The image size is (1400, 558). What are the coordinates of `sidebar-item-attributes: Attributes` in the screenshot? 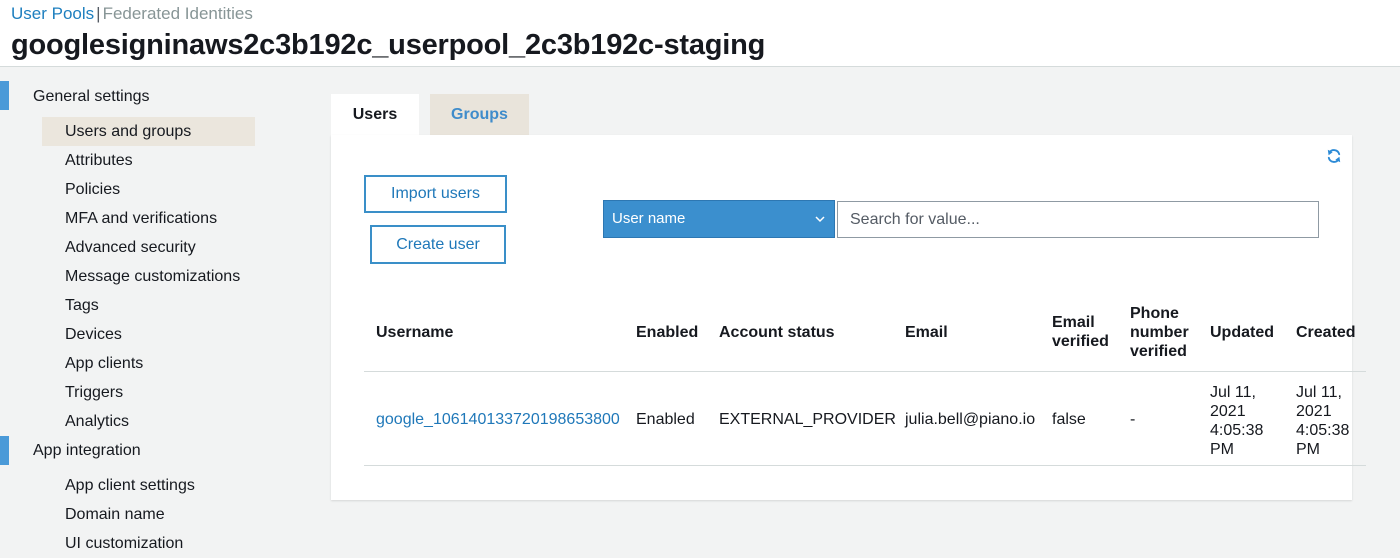 It's located at (148, 160).